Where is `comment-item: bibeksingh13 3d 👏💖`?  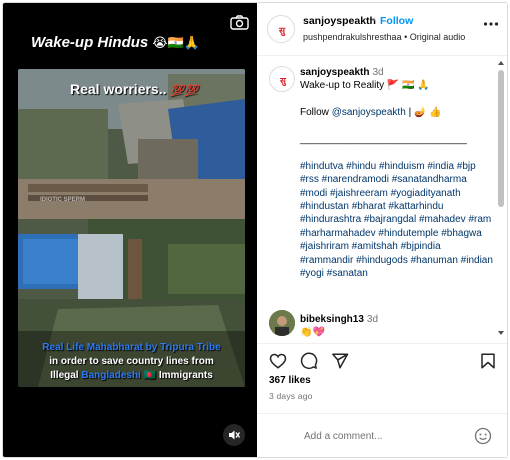
comment-item: bibeksingh13 3d 👏💖 is located at coordinates (339, 326).